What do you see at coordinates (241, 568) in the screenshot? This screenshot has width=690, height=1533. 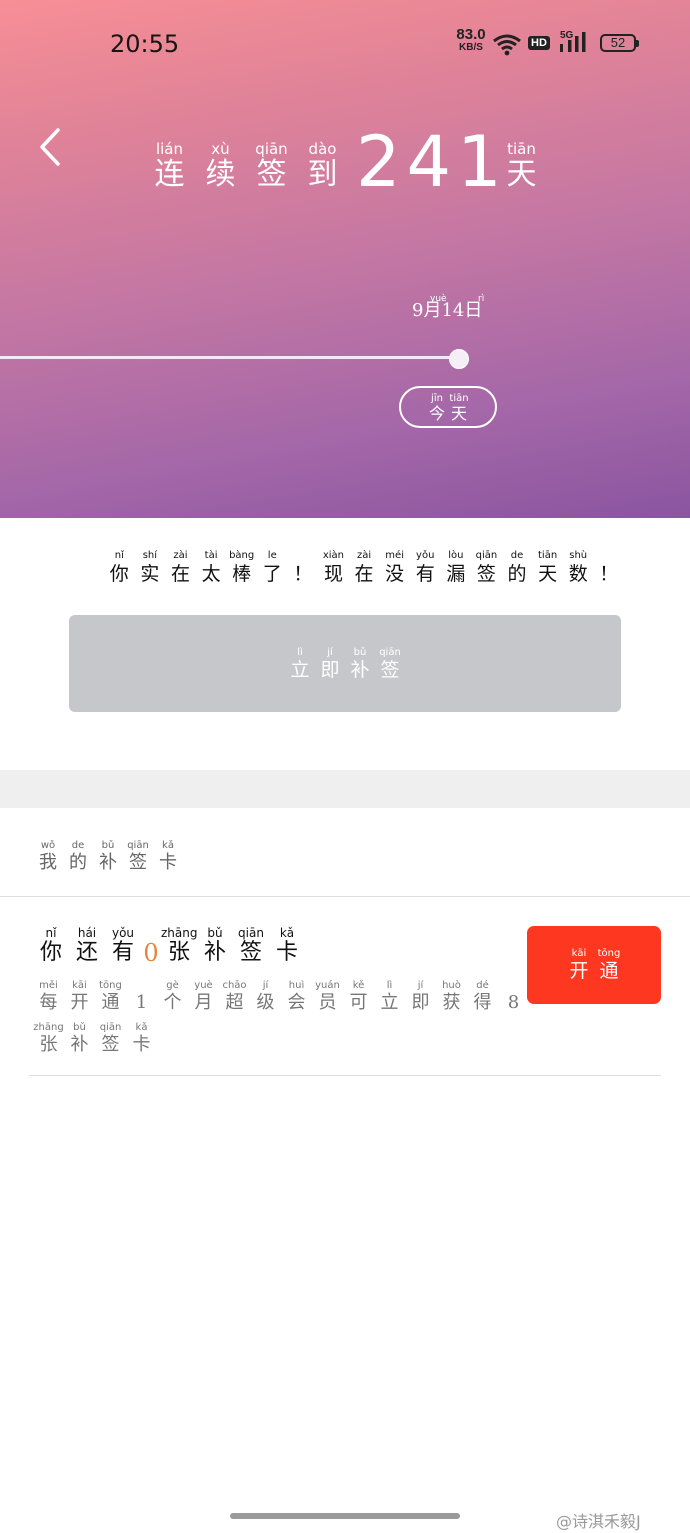 I see `pinyin-char: bàng 棒` at bounding box center [241, 568].